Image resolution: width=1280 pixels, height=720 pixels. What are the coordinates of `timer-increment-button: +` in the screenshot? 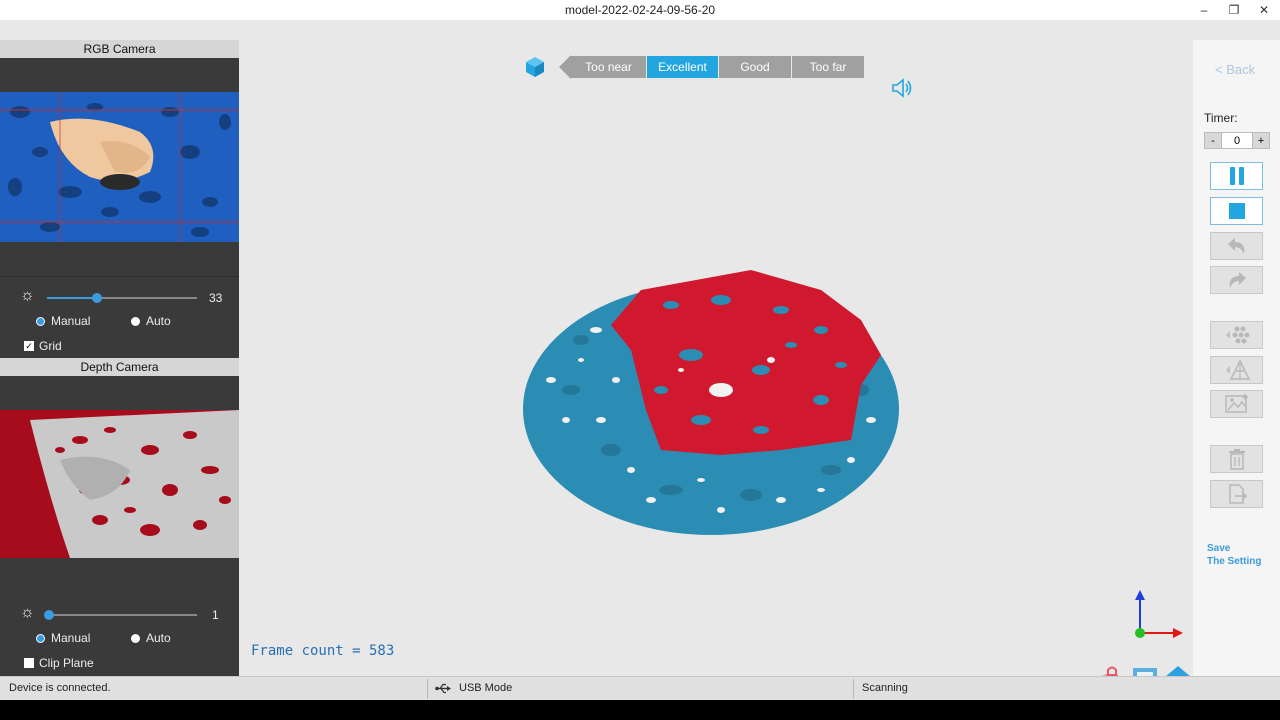 It's located at (1261, 140).